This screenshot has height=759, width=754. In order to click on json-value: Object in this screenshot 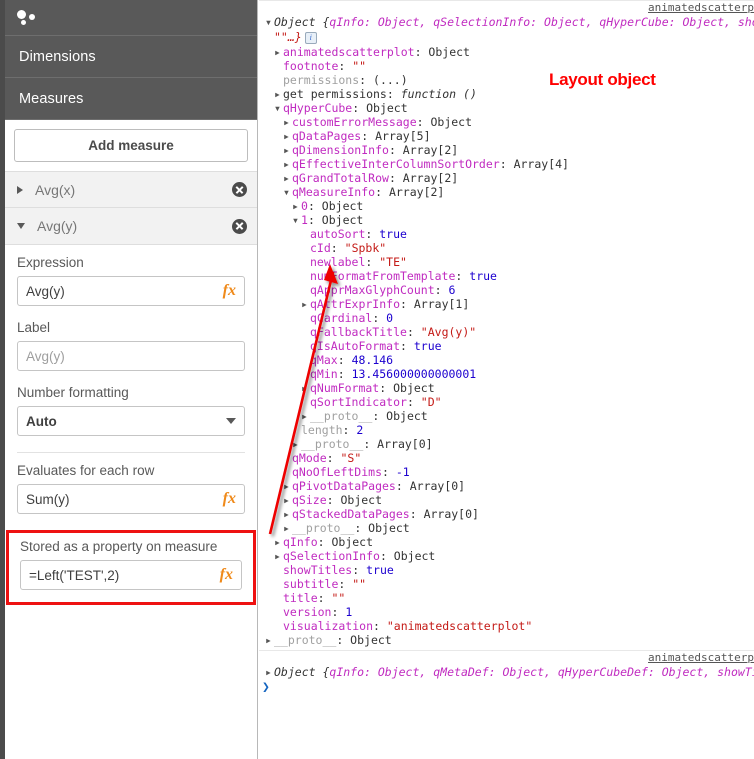, I will do `click(342, 220)`.